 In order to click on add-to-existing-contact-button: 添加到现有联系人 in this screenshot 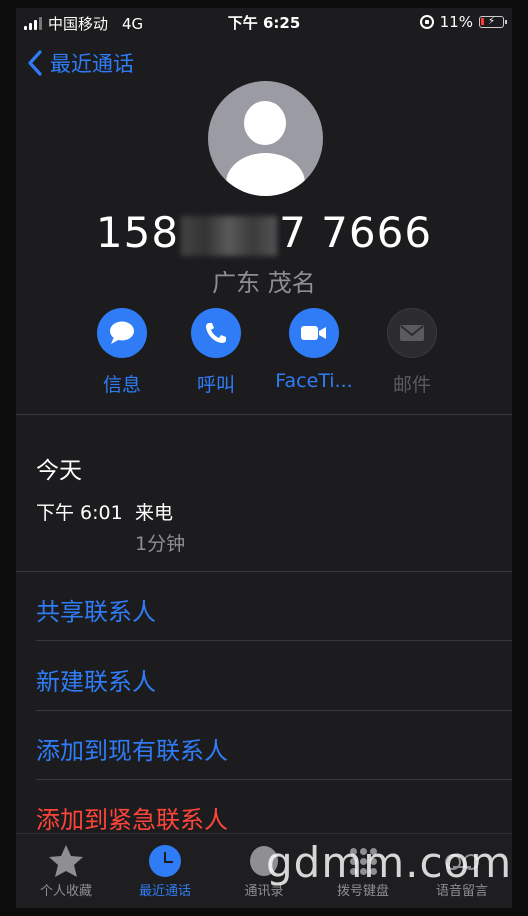, I will do `click(132, 748)`.